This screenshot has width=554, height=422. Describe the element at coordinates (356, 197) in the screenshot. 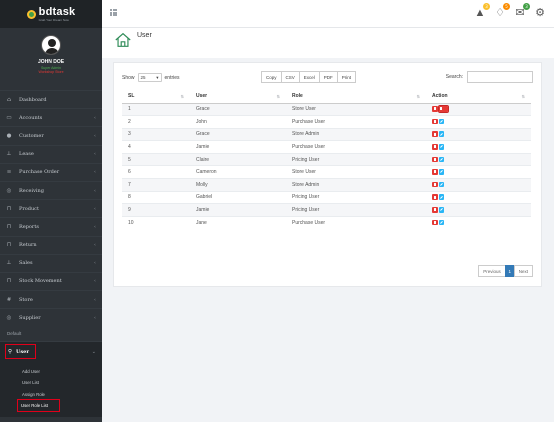

I see `cell-role: Pricing User` at that location.